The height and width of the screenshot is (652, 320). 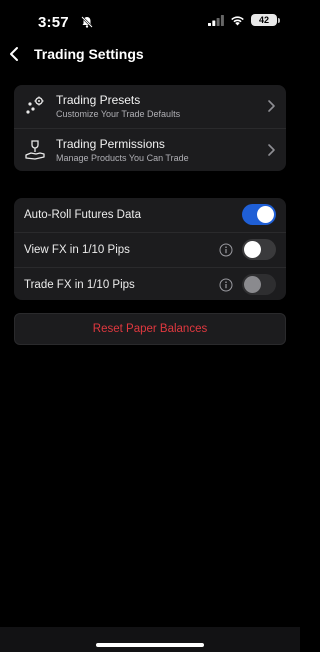 I want to click on bell-off-icon, so click(x=87, y=22).